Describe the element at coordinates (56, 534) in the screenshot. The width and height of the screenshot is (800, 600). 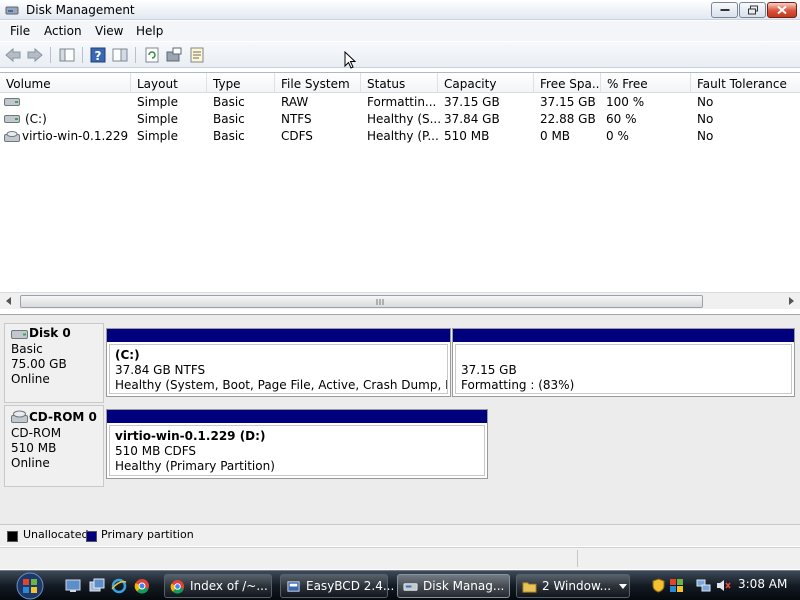
I see `legend-unallocated: Unallocated` at that location.